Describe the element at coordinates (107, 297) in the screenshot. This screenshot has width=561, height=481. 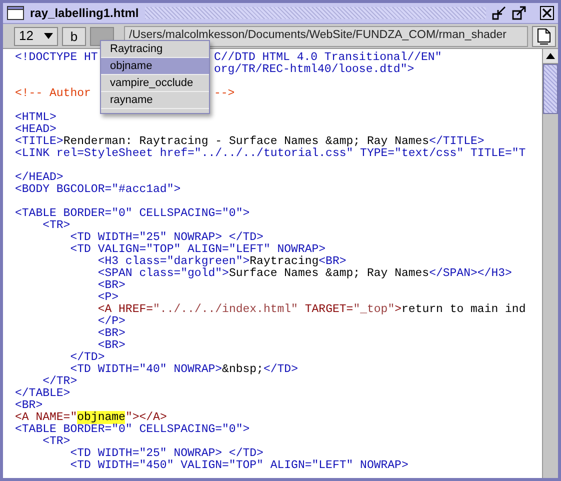
I see `code-line: <P>` at that location.